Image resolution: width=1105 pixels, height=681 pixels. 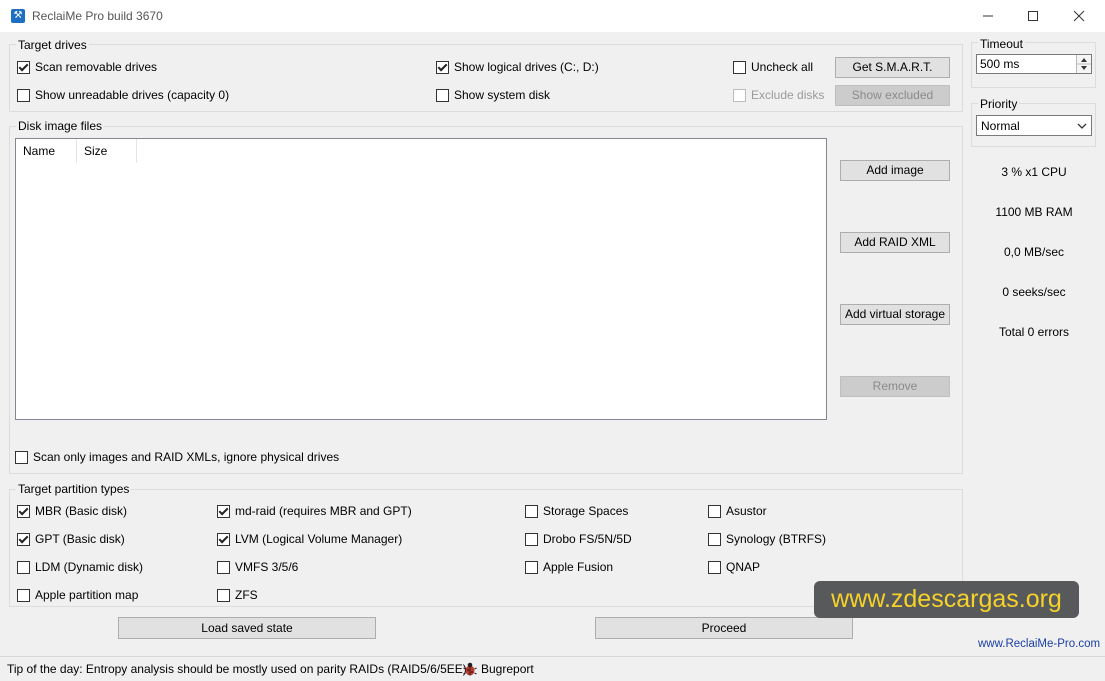 What do you see at coordinates (1034, 252) in the screenshot?
I see `speed-stat: 0,0 MB/sec` at bounding box center [1034, 252].